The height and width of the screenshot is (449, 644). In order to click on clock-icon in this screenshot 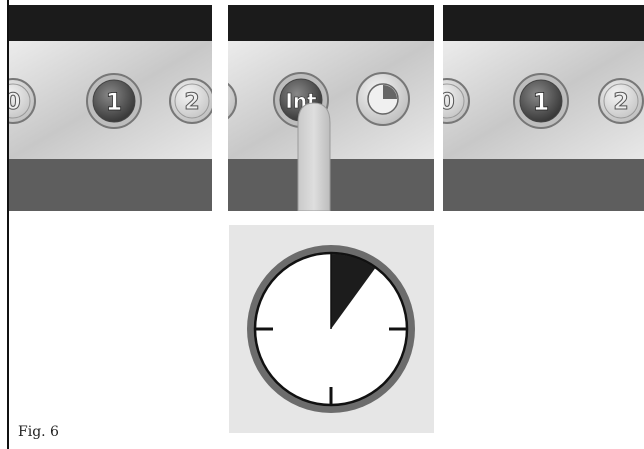, I will do `click(331, 329)`.